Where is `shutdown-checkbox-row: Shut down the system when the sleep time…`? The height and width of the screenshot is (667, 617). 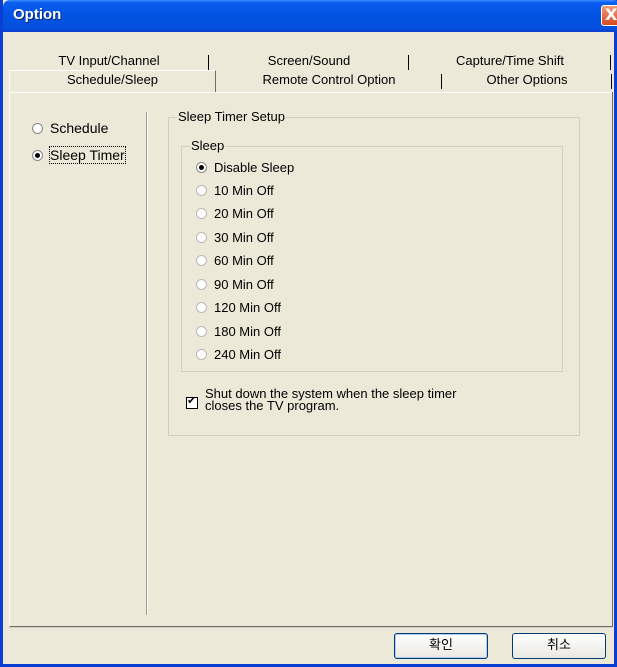
shutdown-checkbox-row: Shut down the system when the sleep time… is located at coordinates (321, 400).